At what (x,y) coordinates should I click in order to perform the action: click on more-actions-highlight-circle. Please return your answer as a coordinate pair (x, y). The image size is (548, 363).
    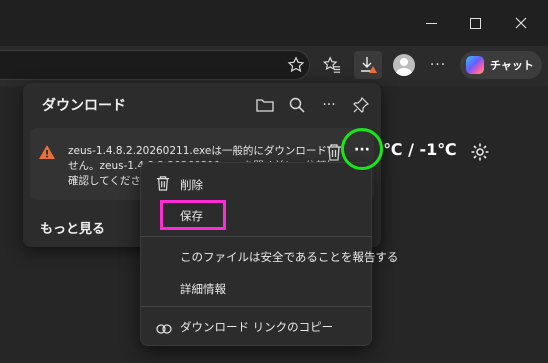
    Looking at the image, I should click on (362, 149).